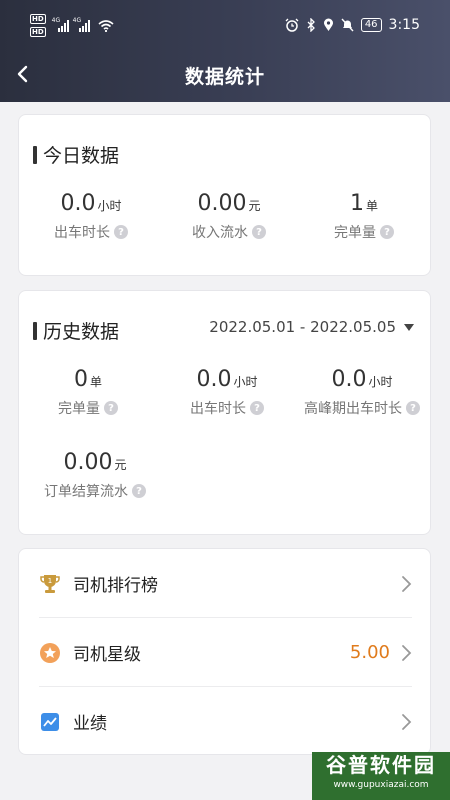  What do you see at coordinates (80, 379) in the screenshot?
I see `stat-value: 0` at bounding box center [80, 379].